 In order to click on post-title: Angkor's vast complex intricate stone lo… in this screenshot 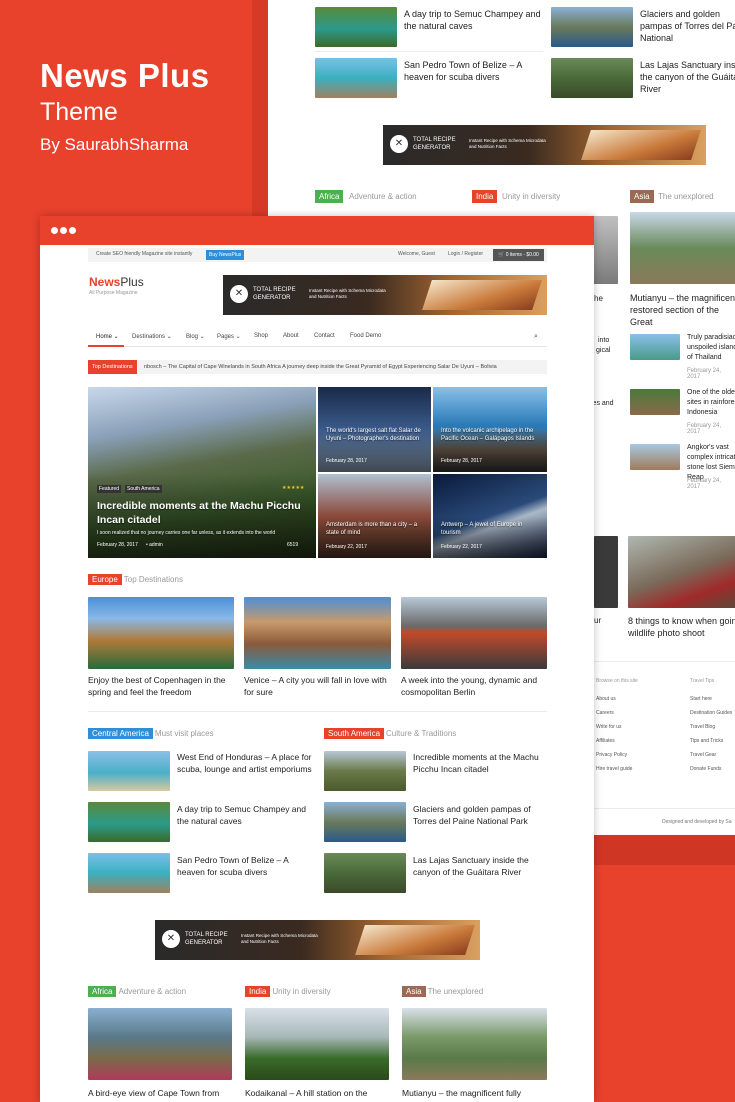, I will do `click(711, 463)`.